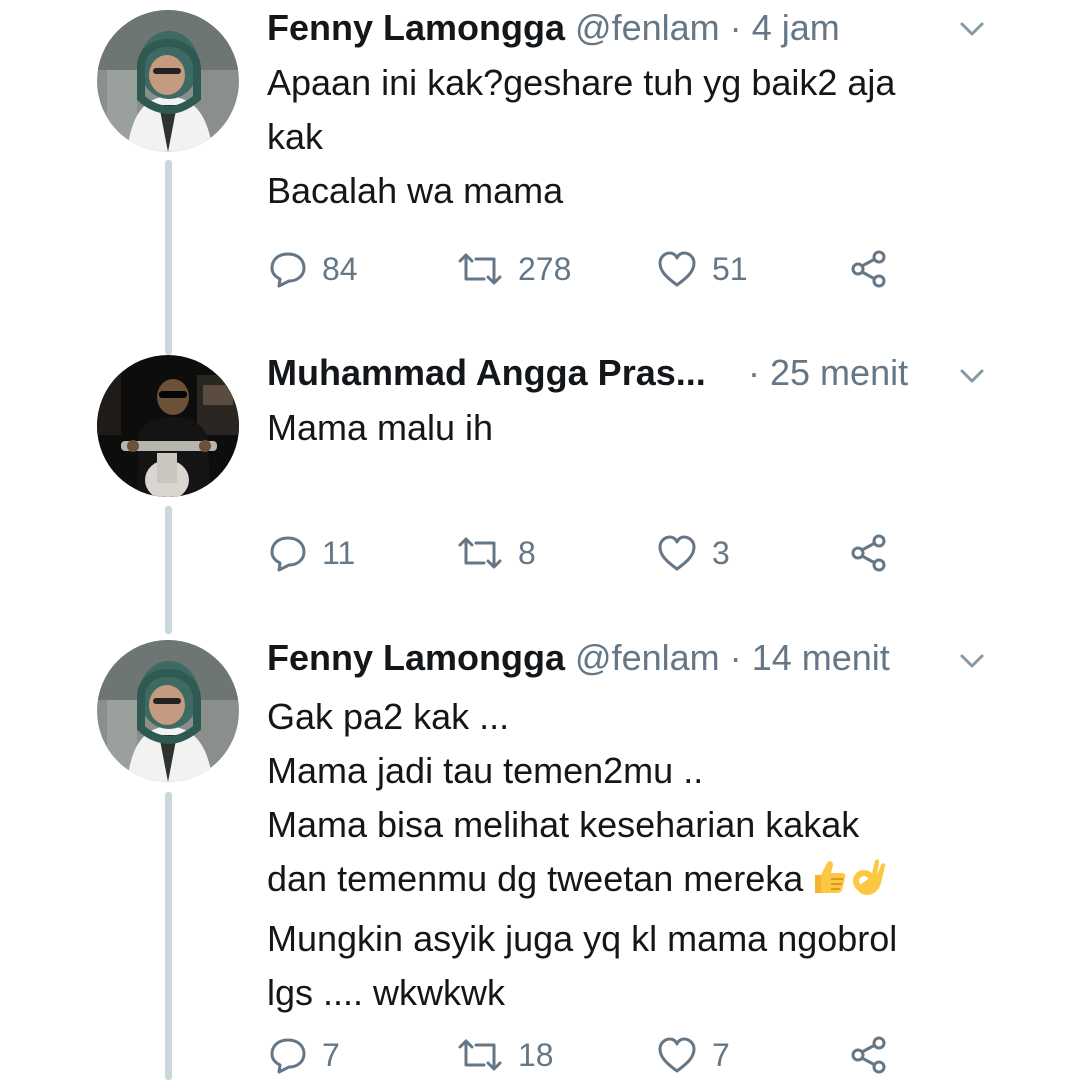 This screenshot has height=1080, width=1080. I want to click on tweet-header: Fenny Lamongga @fenlam · 4 jam, so click(633, 28).